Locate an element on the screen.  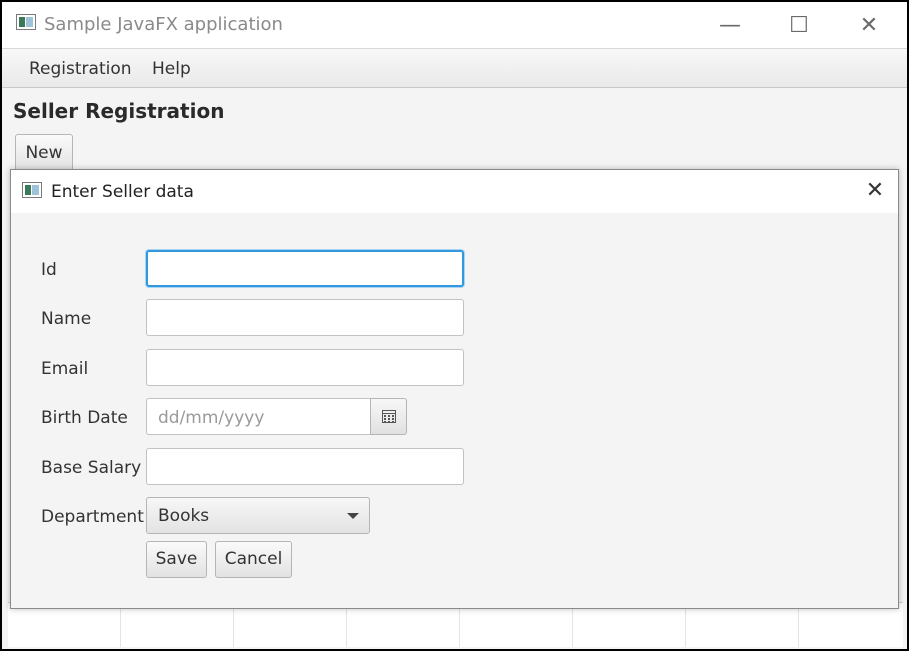
maximize-button: ☐ is located at coordinates (799, 26).